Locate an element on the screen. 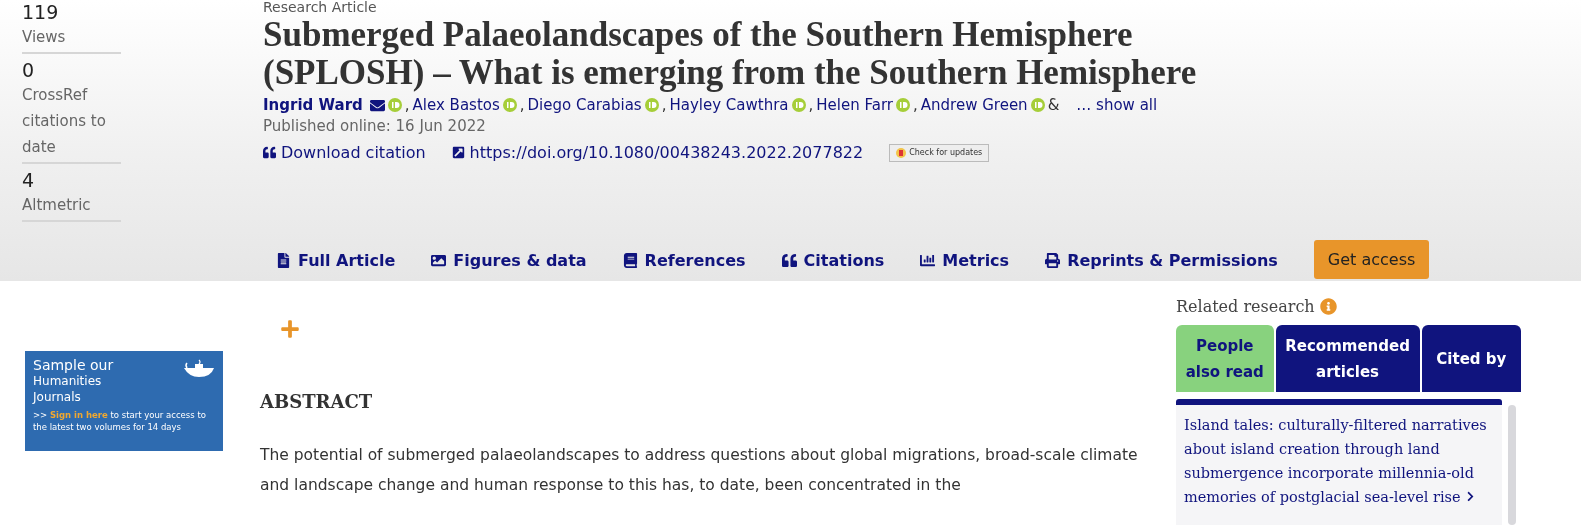  bookmark-icon is located at coordinates (901, 152).